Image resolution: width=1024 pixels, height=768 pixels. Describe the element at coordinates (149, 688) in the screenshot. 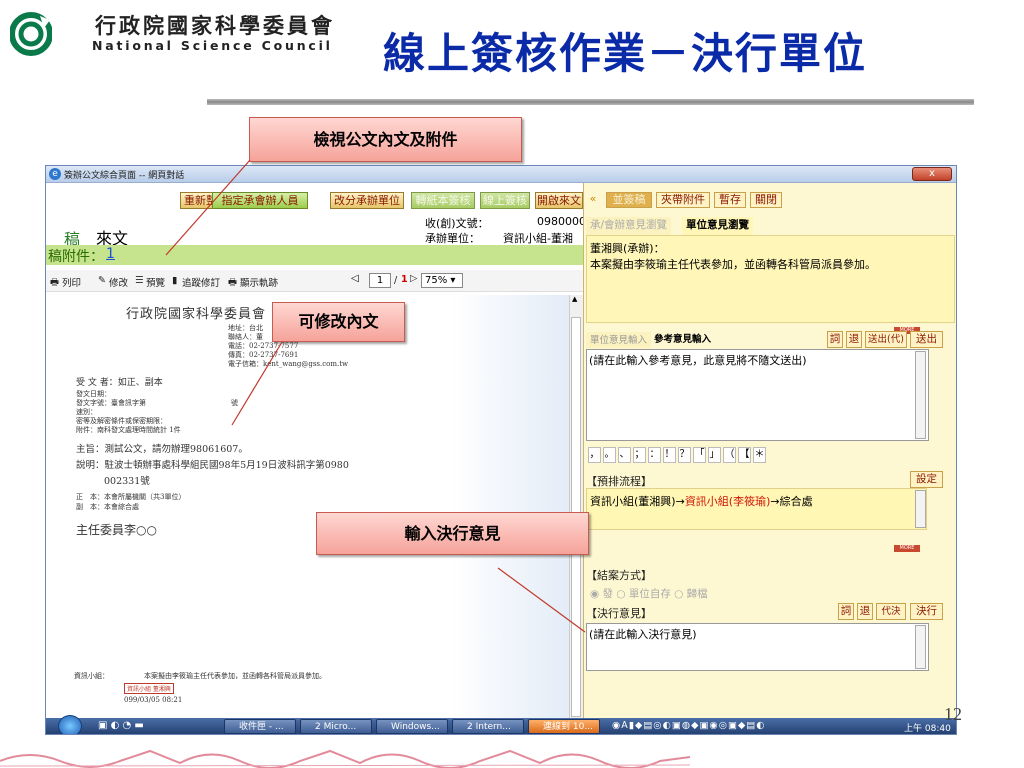

I see `approval-stamp: 資訊小組 董湘興` at that location.